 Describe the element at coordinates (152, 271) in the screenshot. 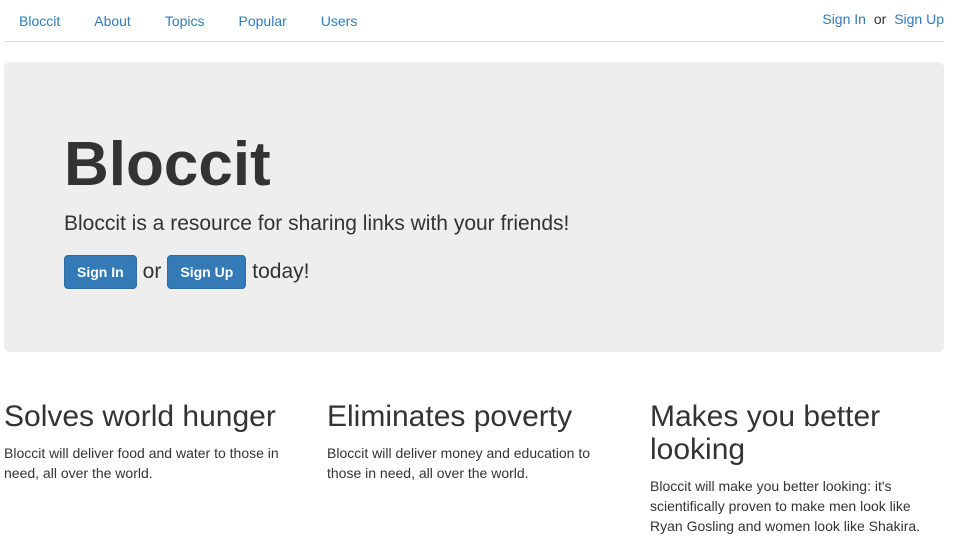

I see `cta-or-text: or` at that location.